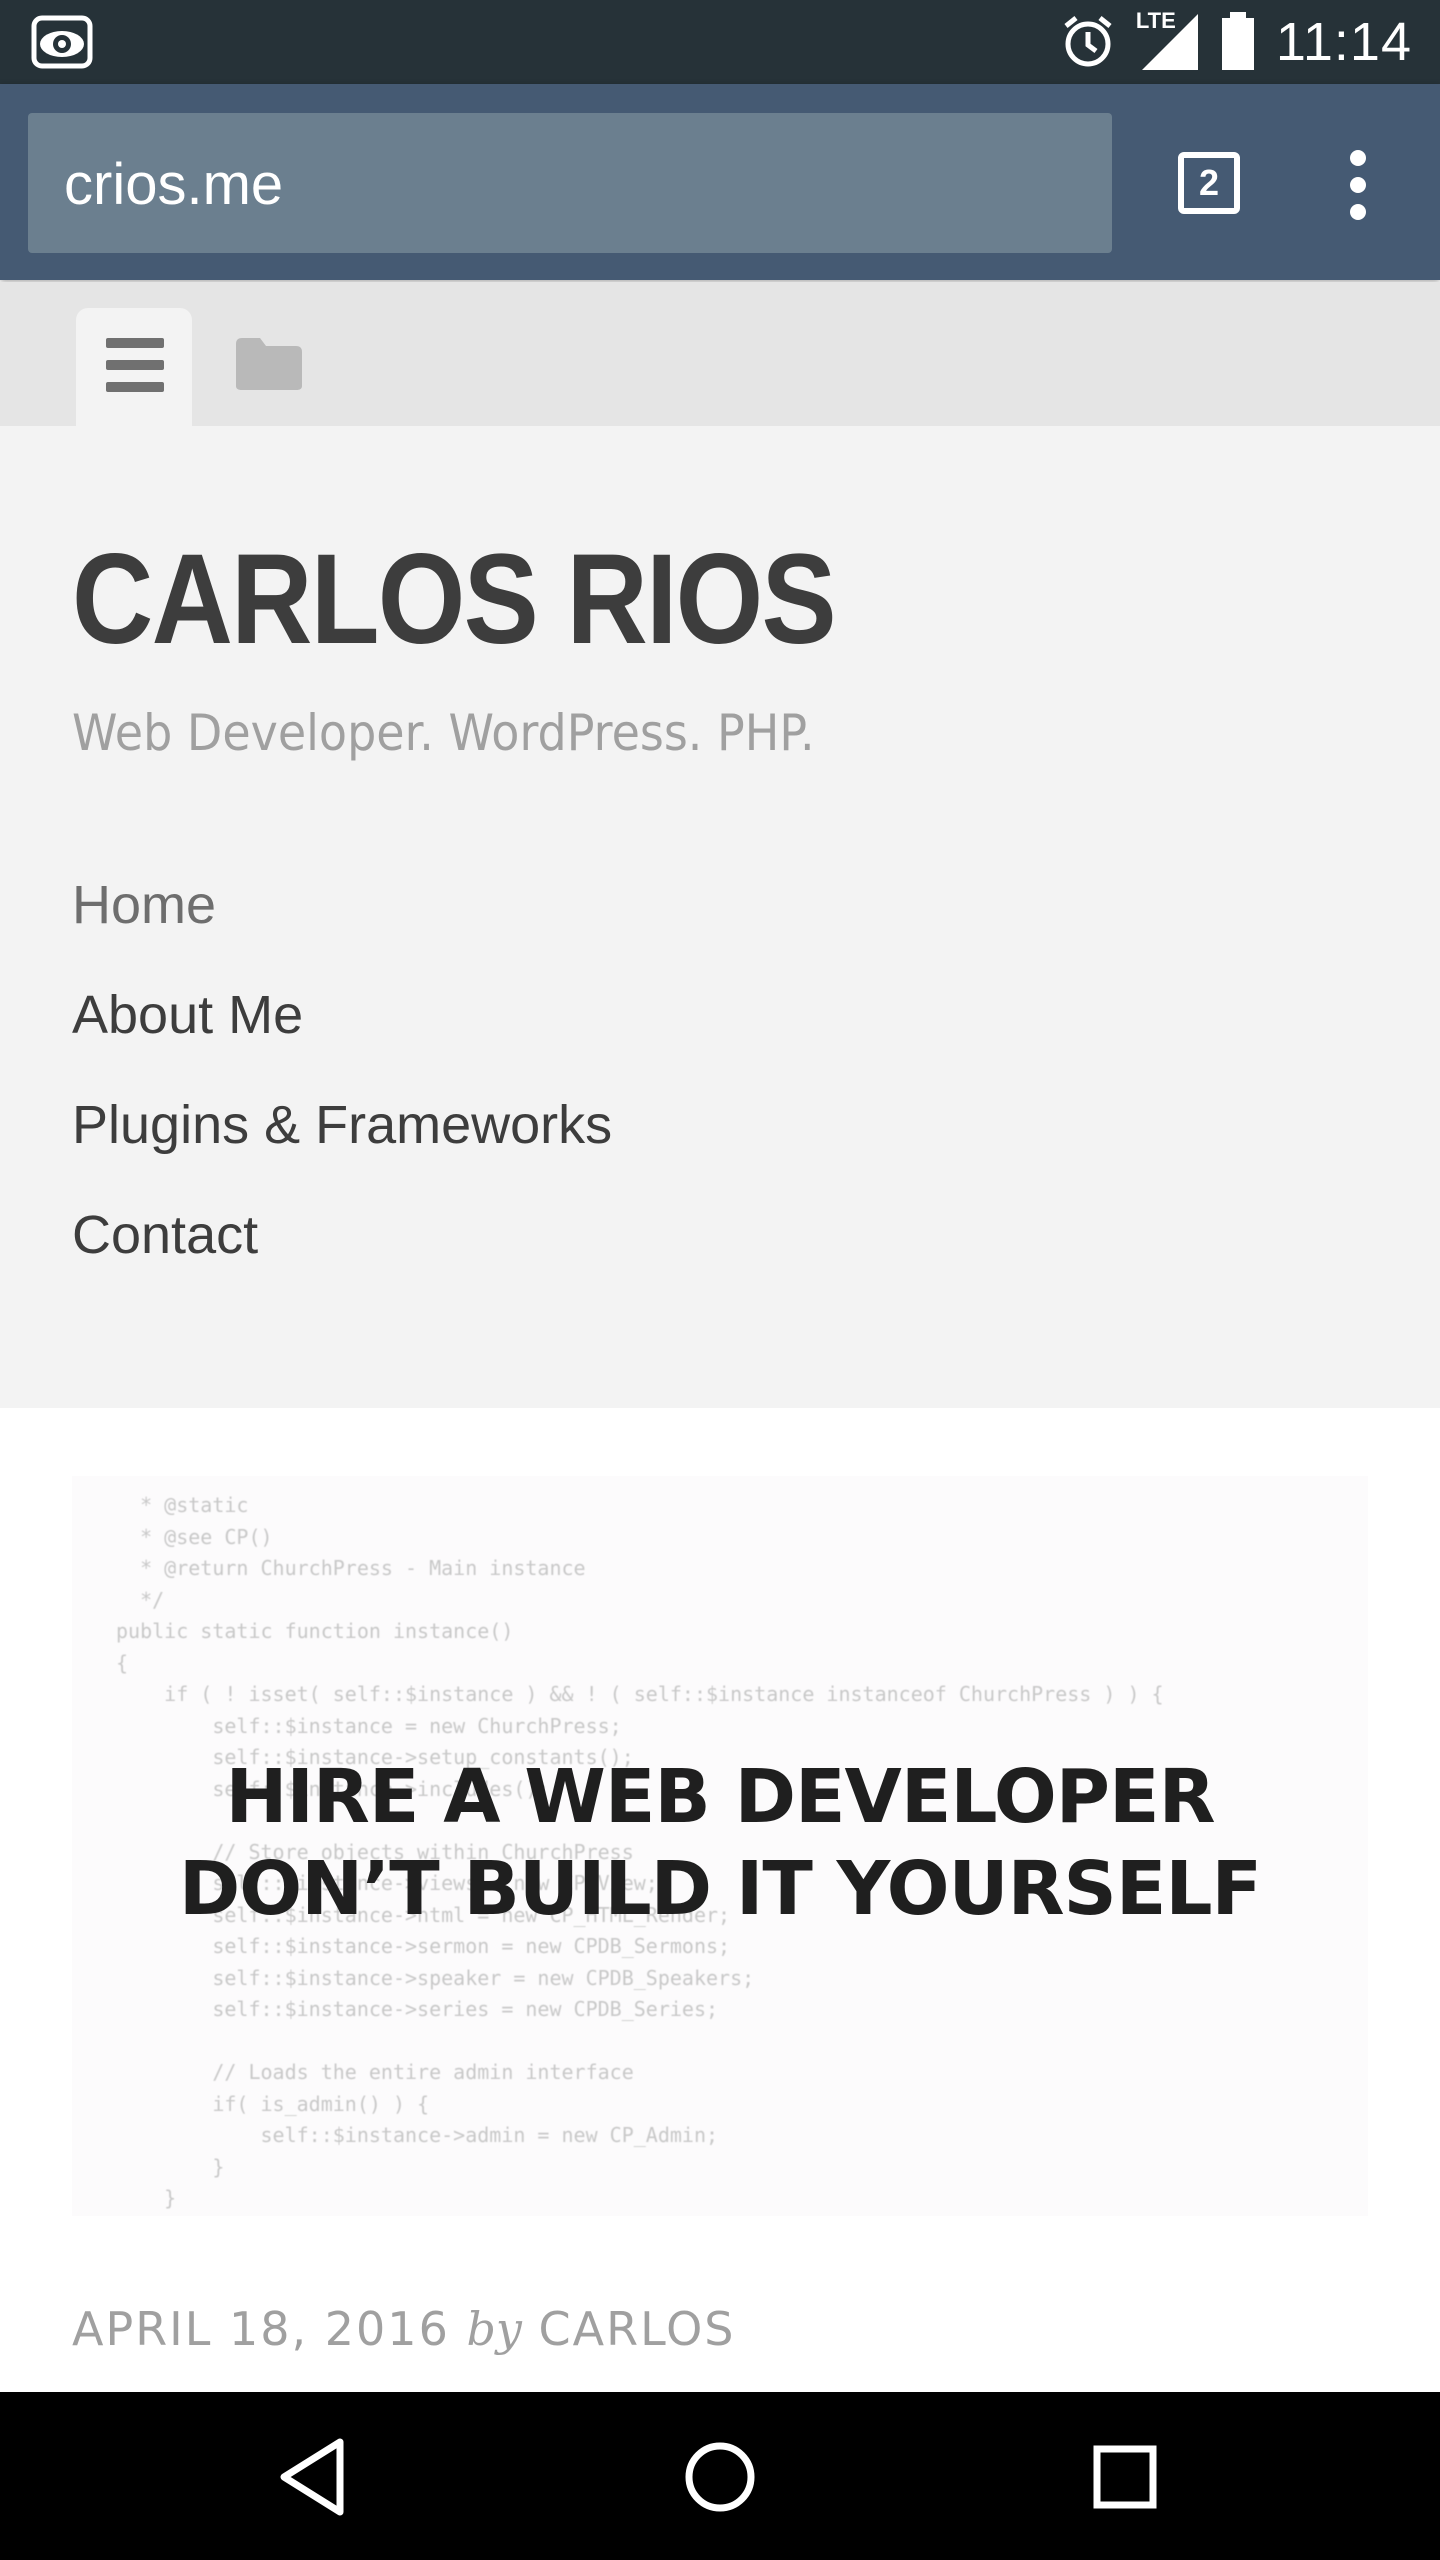  What do you see at coordinates (570, 183) in the screenshot?
I see `url-bar: crios.me` at bounding box center [570, 183].